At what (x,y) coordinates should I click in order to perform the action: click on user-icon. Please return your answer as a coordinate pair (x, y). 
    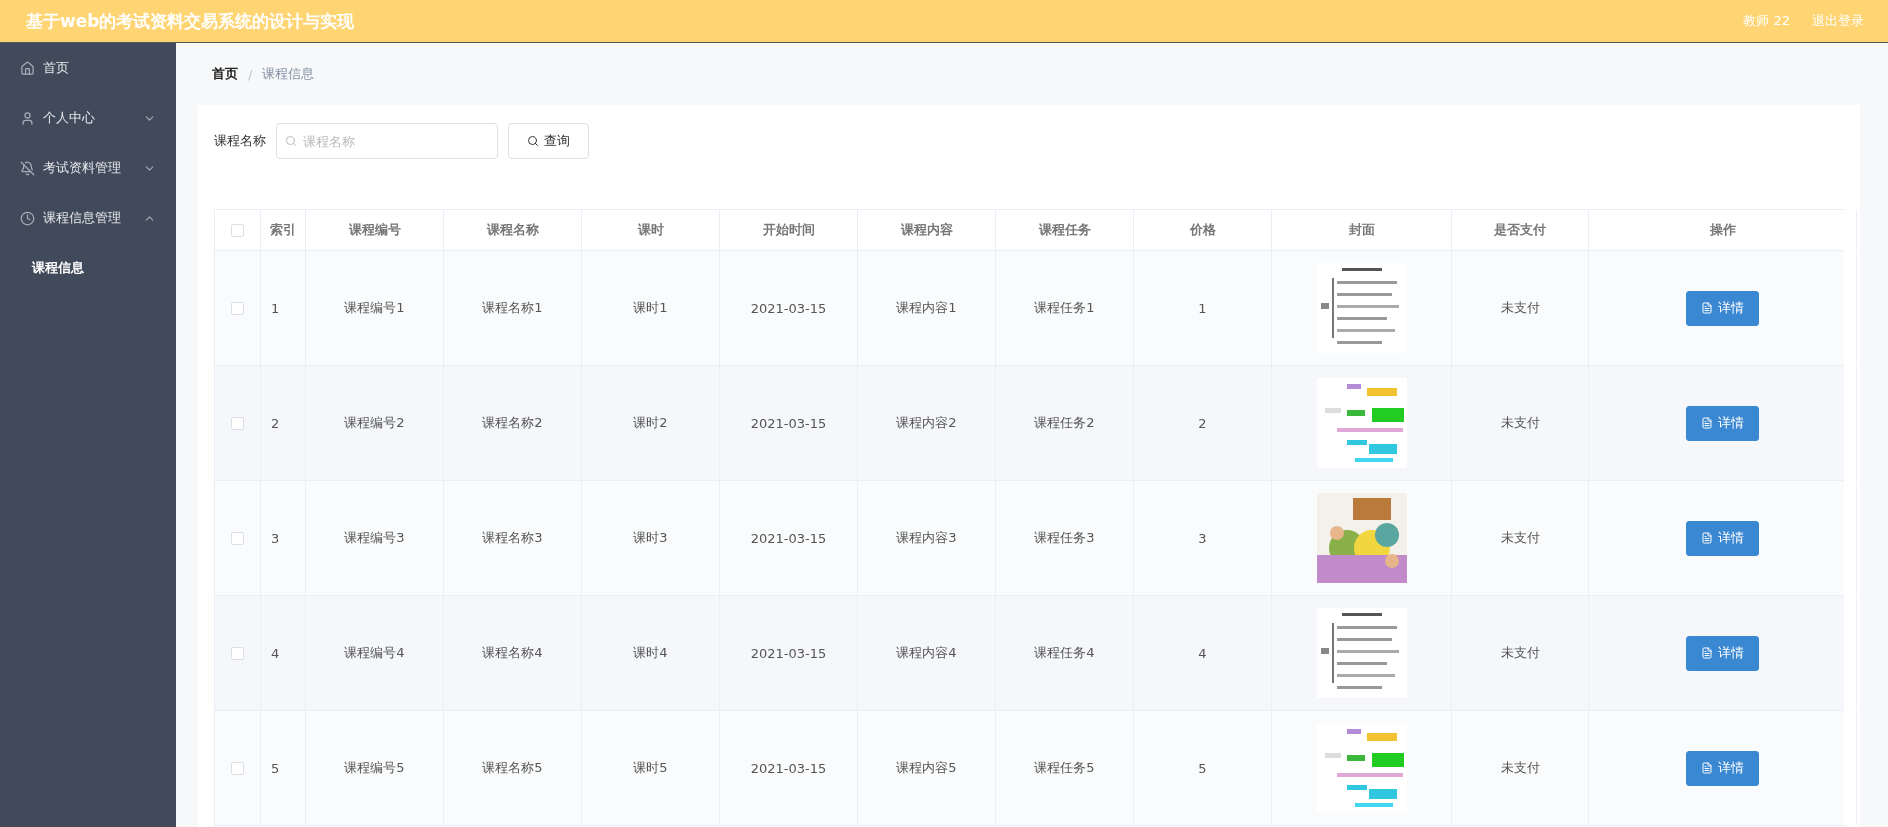
    Looking at the image, I should click on (27, 118).